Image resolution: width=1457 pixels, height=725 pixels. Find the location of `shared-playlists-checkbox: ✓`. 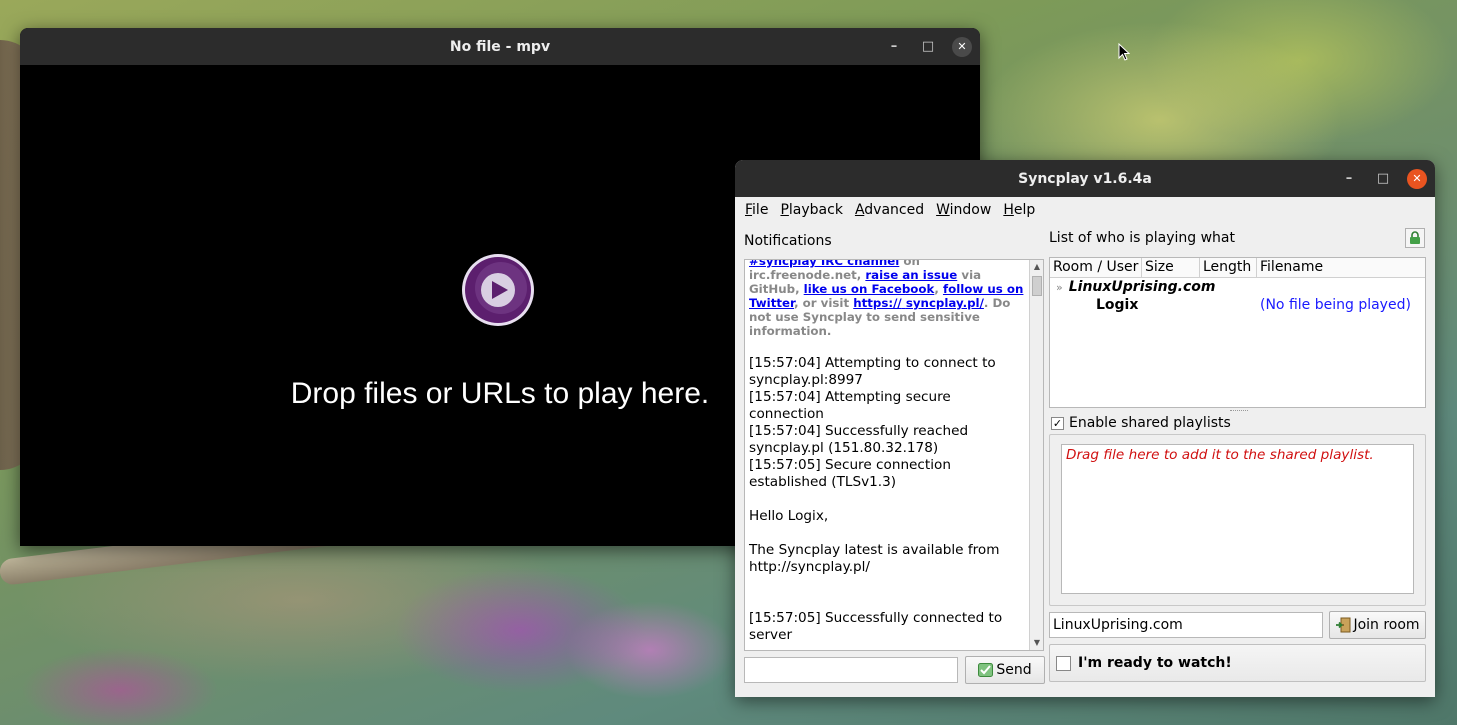

shared-playlists-checkbox: ✓ is located at coordinates (1057, 423).